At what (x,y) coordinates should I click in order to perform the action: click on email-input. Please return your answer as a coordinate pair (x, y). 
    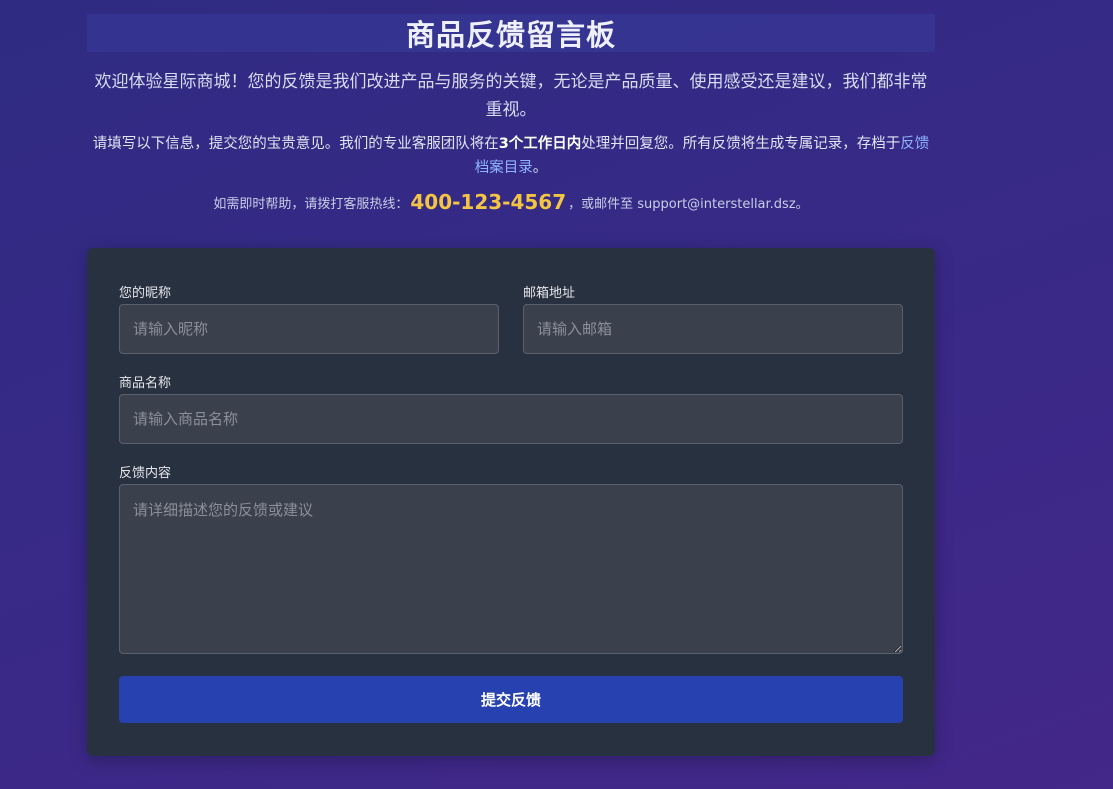
    Looking at the image, I should click on (713, 329).